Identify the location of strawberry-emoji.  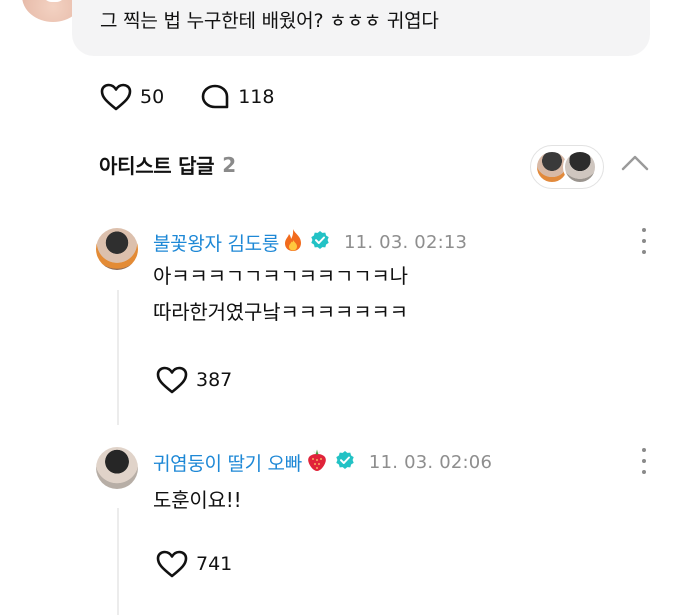
(317, 462).